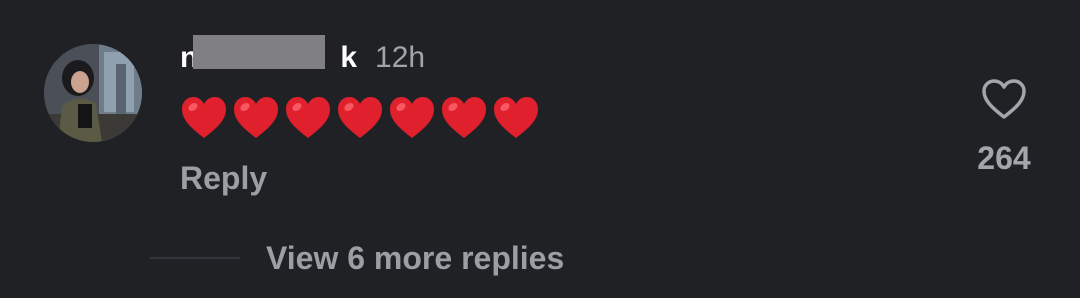 This screenshot has width=1080, height=298. Describe the element at coordinates (400, 57) in the screenshot. I see `timestamp: 12h` at that location.